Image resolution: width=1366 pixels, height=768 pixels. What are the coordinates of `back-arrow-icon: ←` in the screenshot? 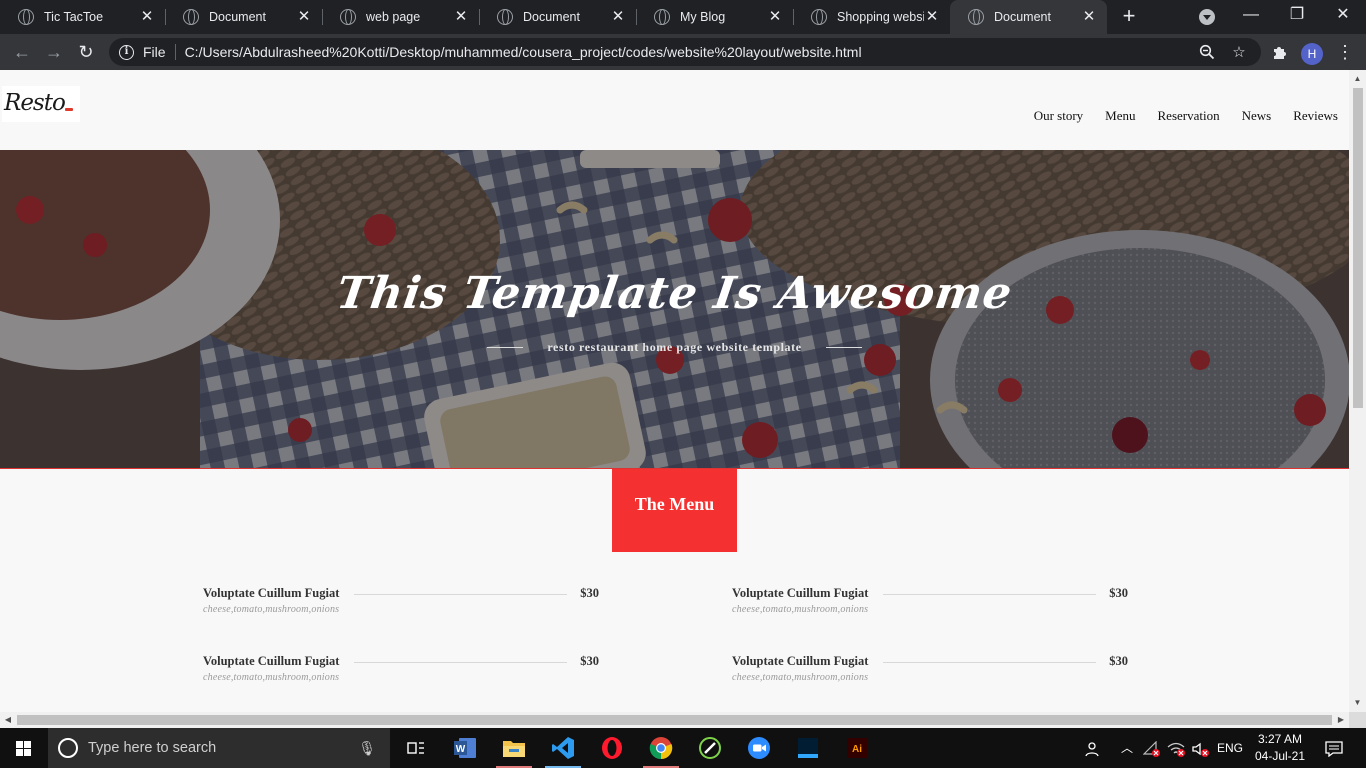 It's located at (22, 52).